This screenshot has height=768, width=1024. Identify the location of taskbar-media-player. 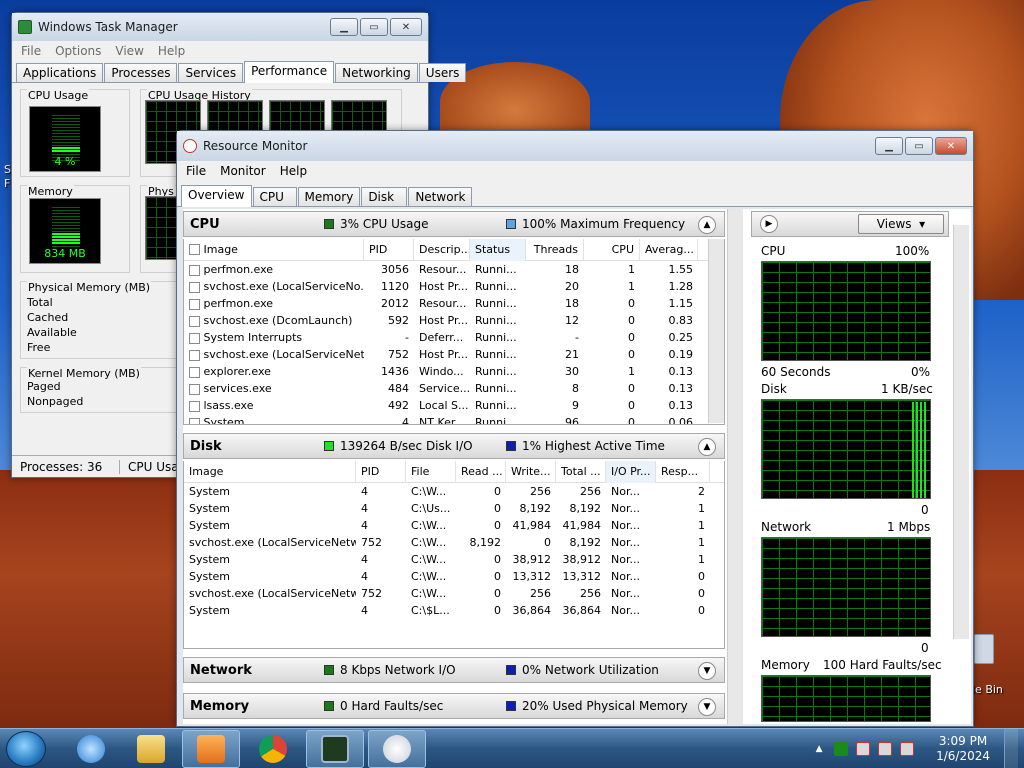
(211, 749).